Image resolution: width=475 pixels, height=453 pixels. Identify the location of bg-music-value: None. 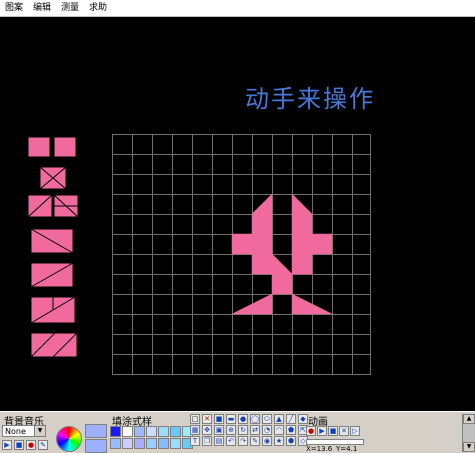
(15, 431).